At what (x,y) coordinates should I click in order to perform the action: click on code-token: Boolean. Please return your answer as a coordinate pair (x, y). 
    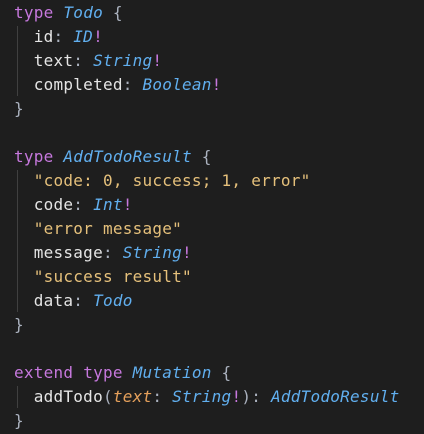
    Looking at the image, I should click on (177, 84).